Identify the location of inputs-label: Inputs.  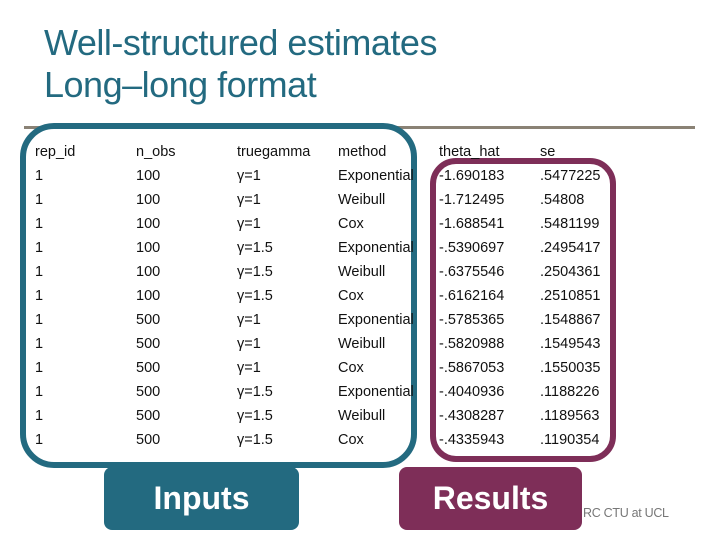
(201, 498).